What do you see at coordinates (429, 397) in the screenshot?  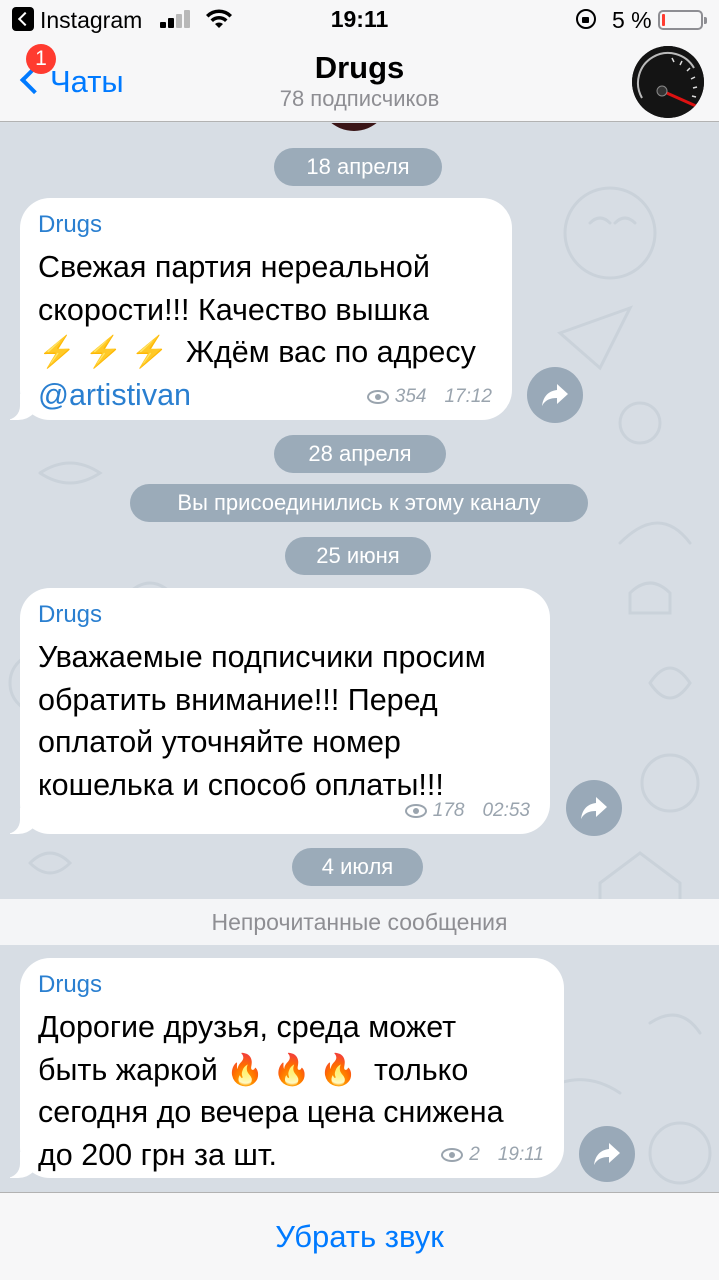 I see `message-meta: 354 17:12` at bounding box center [429, 397].